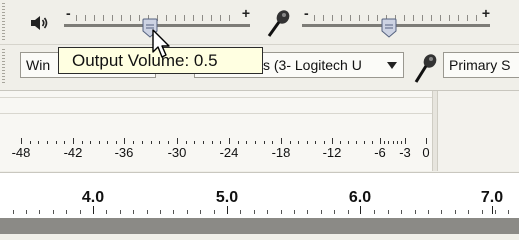  Describe the element at coordinates (21, 152) in the screenshot. I see `meter-scale-label: -48` at that location.